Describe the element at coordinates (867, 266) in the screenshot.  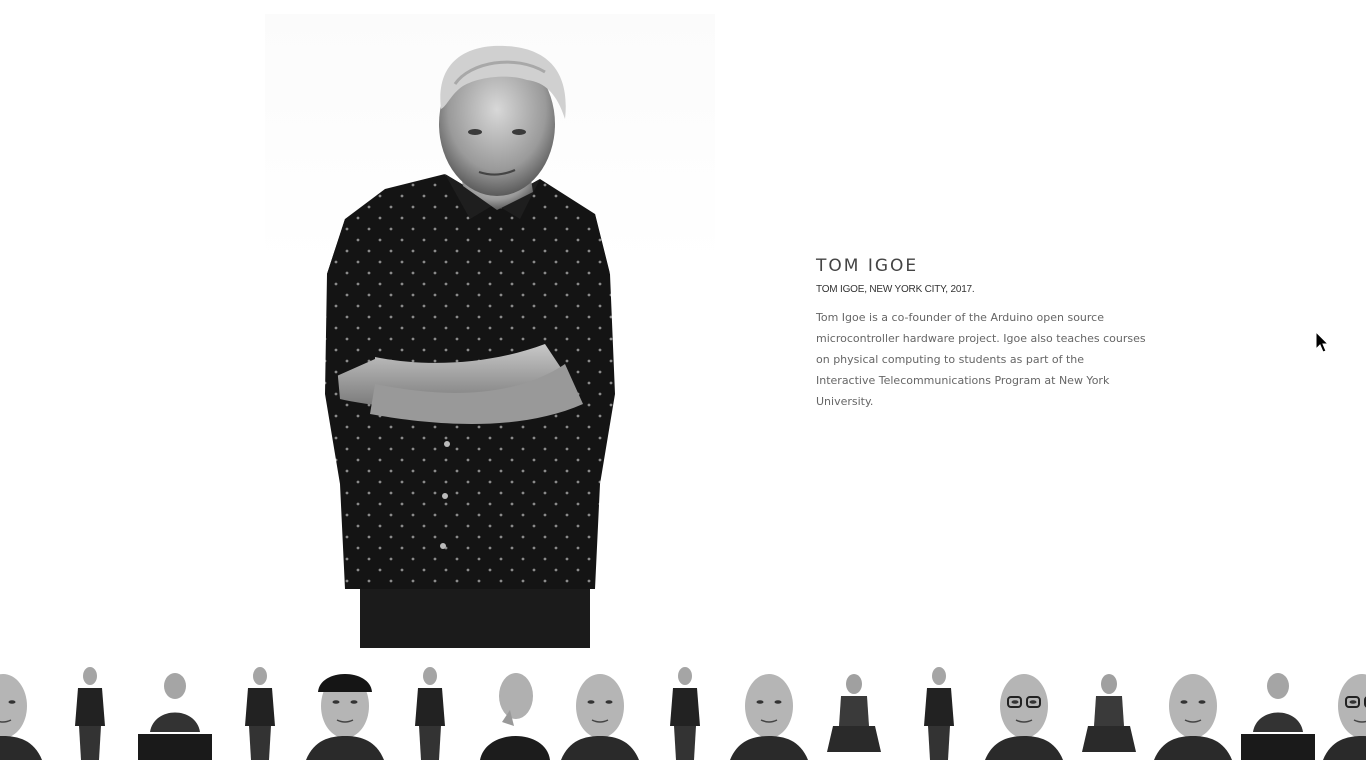
I see `profile-name: TOM IGOE` at that location.